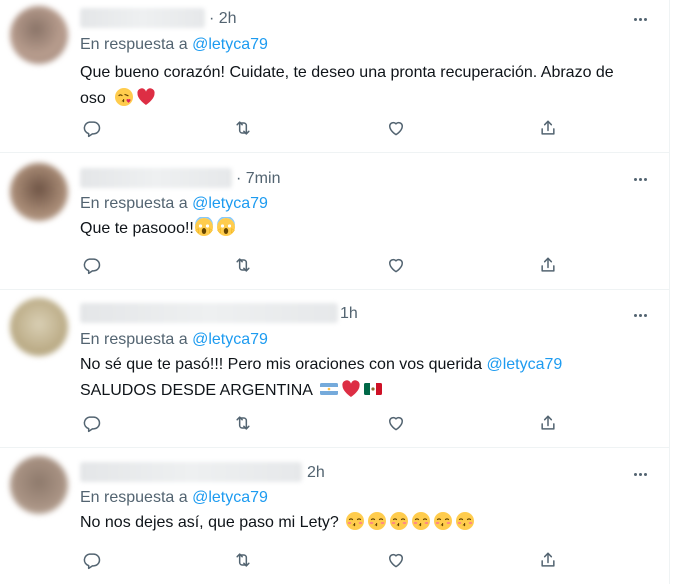  I want to click on tweet-text-line: Que te pasooo!!, so click(370, 229).